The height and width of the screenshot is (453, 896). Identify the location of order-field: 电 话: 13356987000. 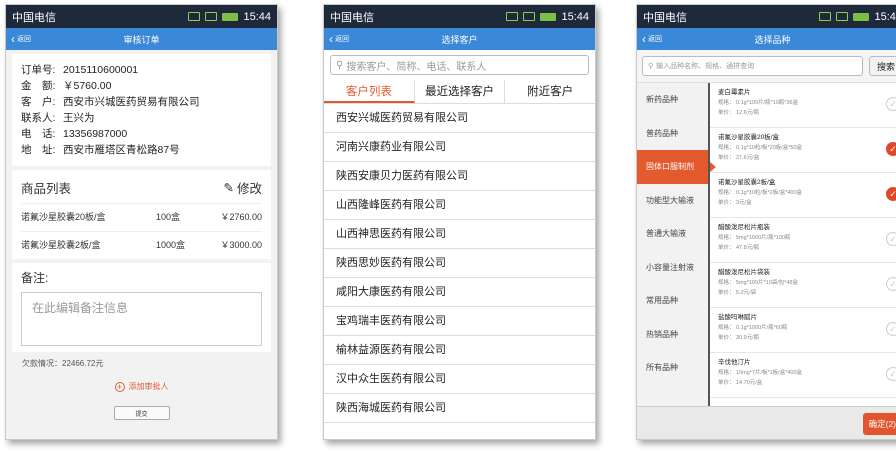
(141, 134).